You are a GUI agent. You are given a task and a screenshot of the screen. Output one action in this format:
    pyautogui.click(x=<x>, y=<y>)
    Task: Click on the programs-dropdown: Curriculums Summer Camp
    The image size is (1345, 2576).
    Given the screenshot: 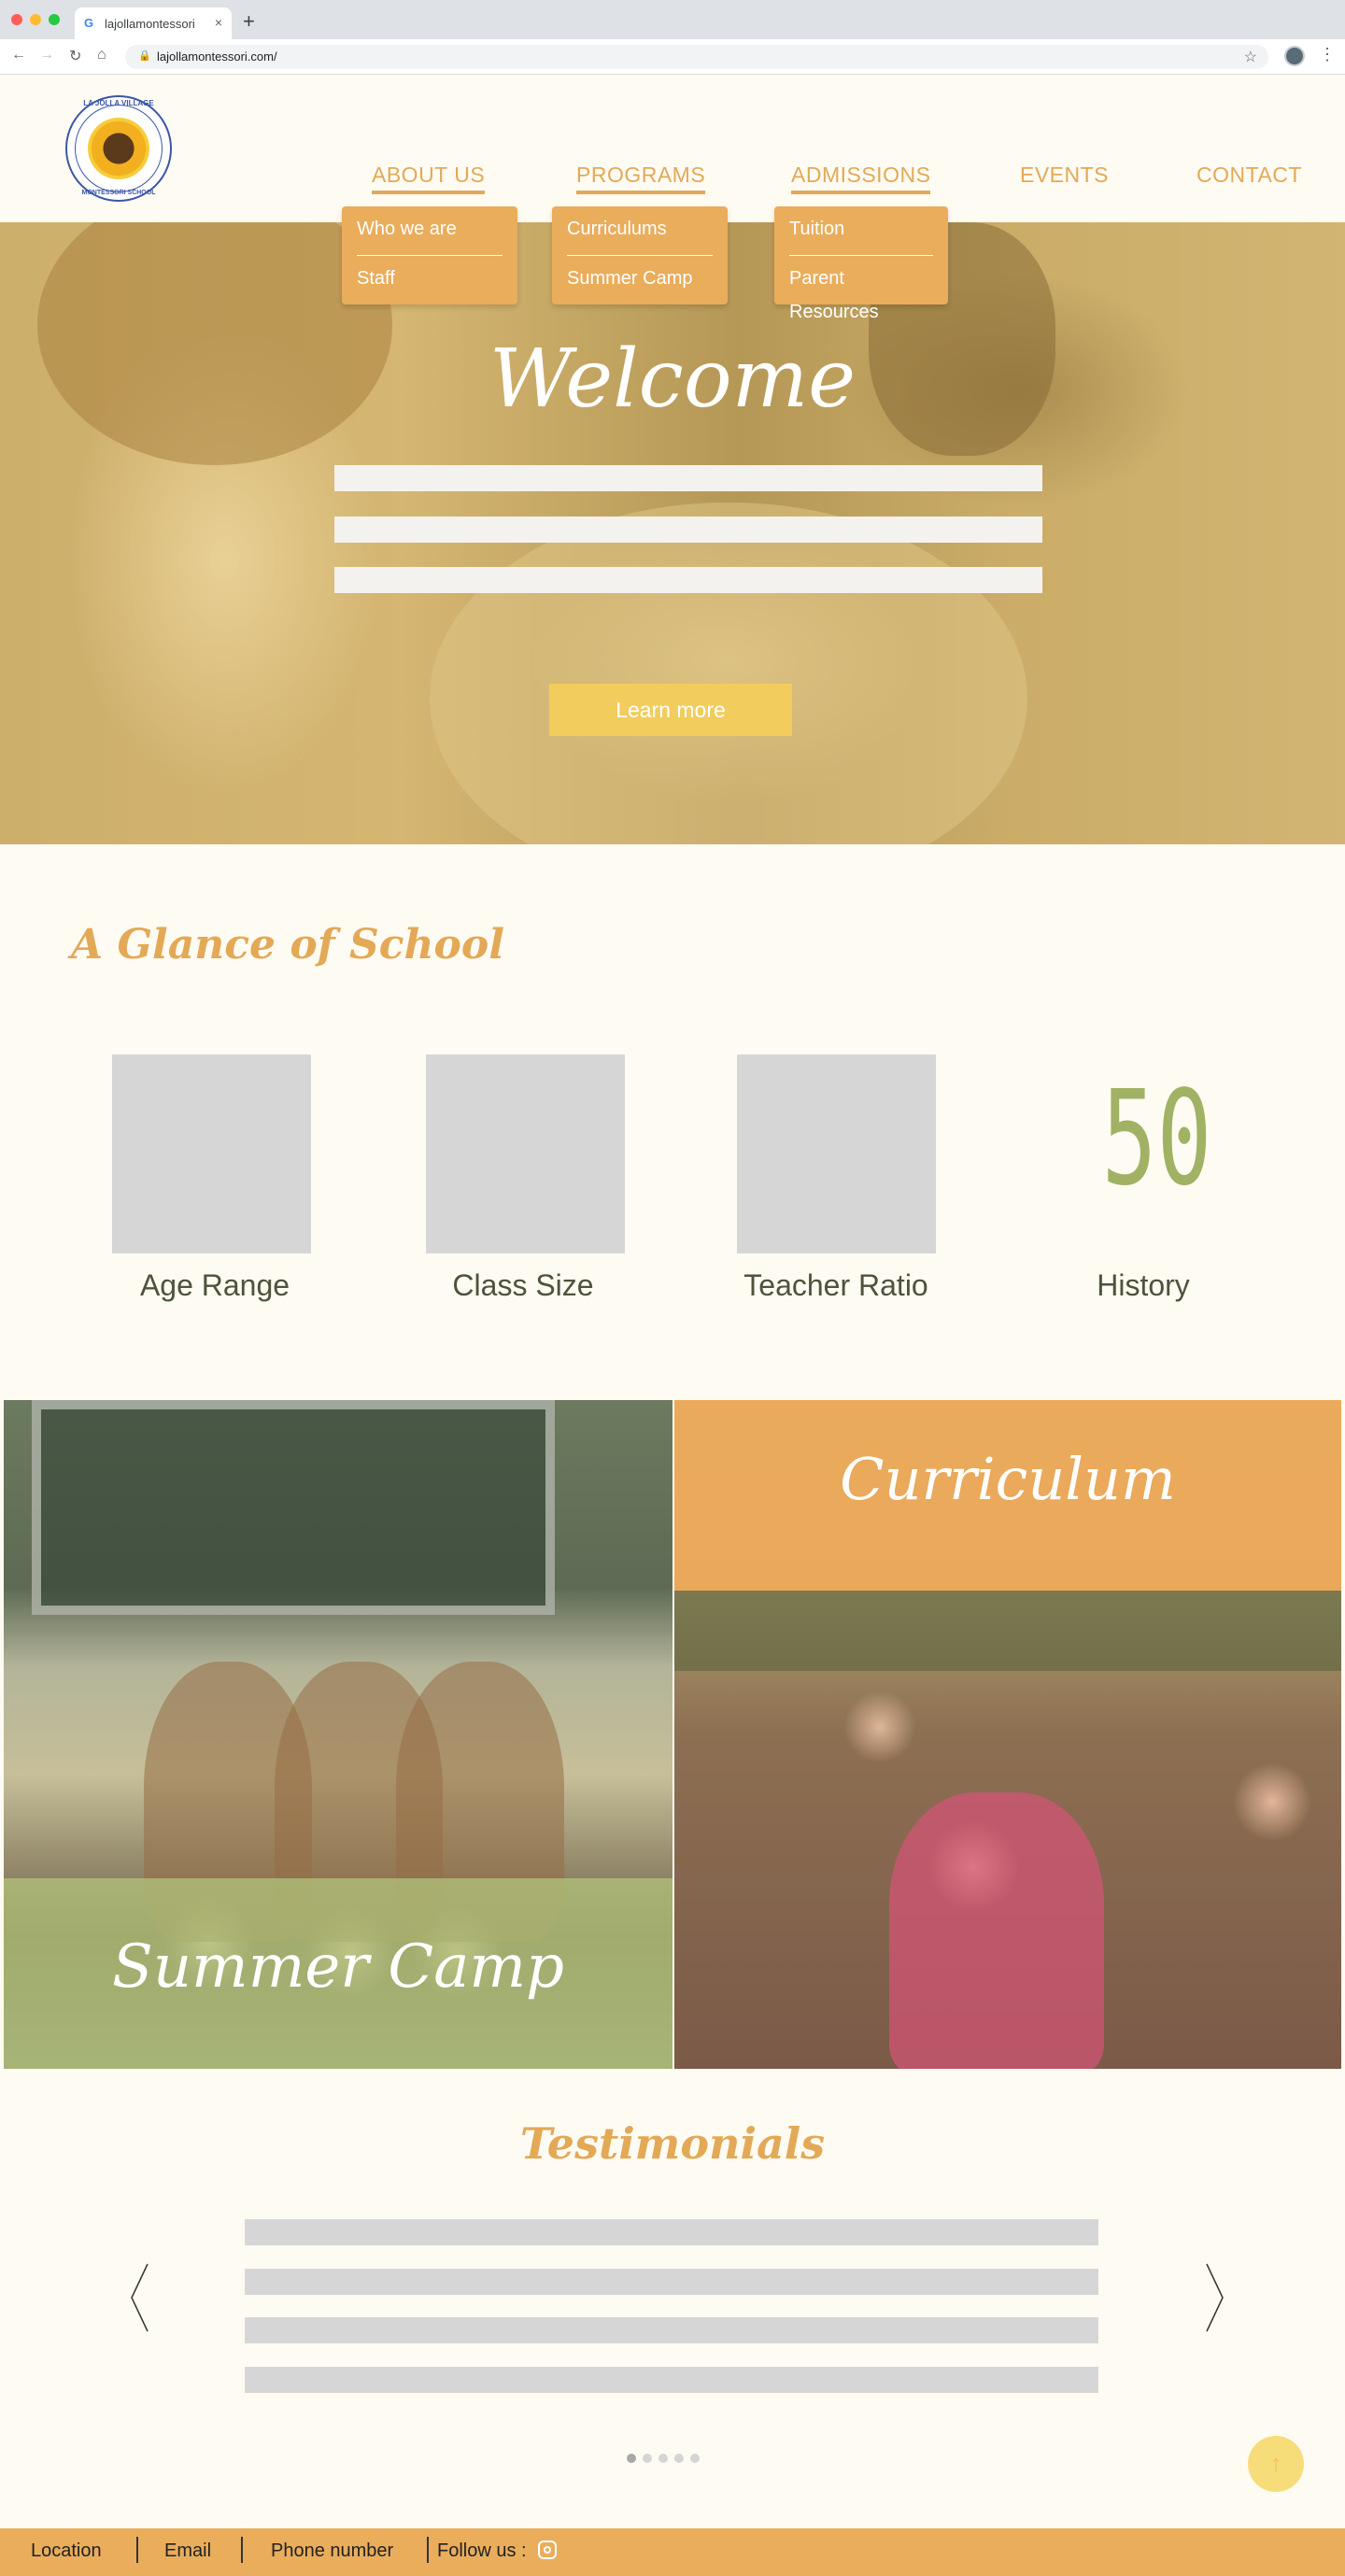 What is the action you would take?
    pyautogui.click(x=640, y=255)
    